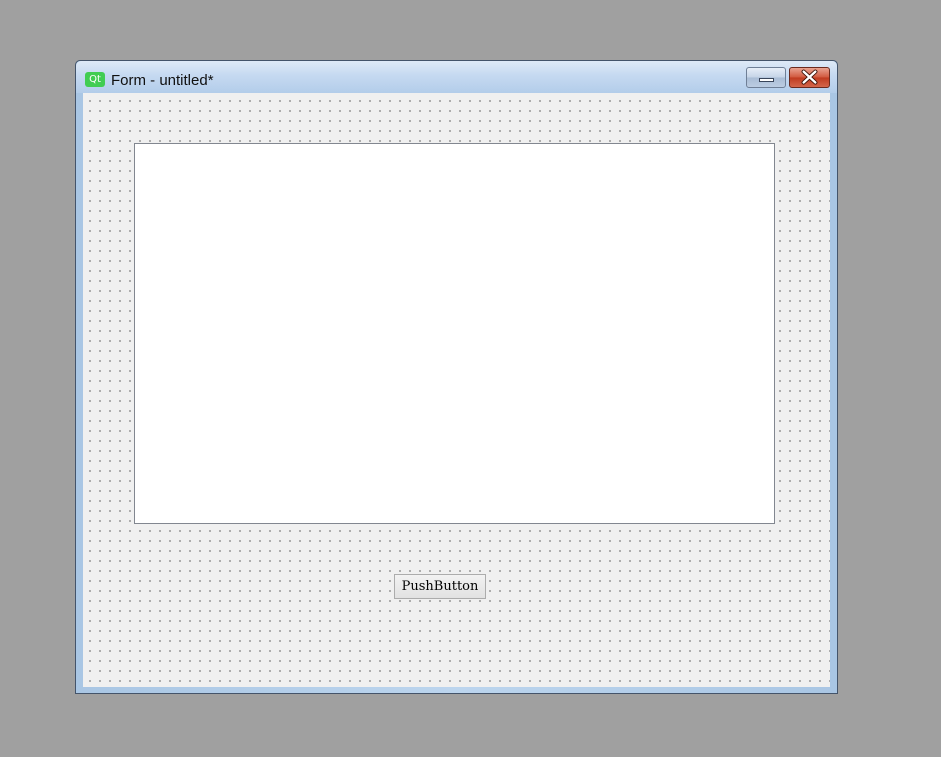  I want to click on title-bar: Qt Form - untitled*, so click(456, 77).